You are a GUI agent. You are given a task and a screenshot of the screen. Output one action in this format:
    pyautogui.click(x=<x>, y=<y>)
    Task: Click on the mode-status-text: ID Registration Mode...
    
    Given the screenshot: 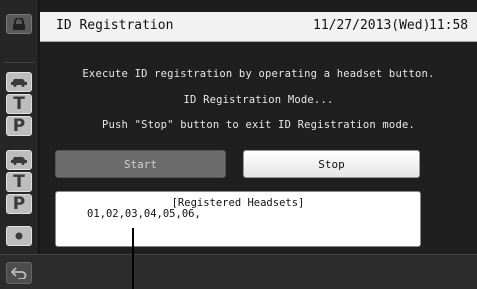 What is the action you would take?
    pyautogui.click(x=258, y=100)
    